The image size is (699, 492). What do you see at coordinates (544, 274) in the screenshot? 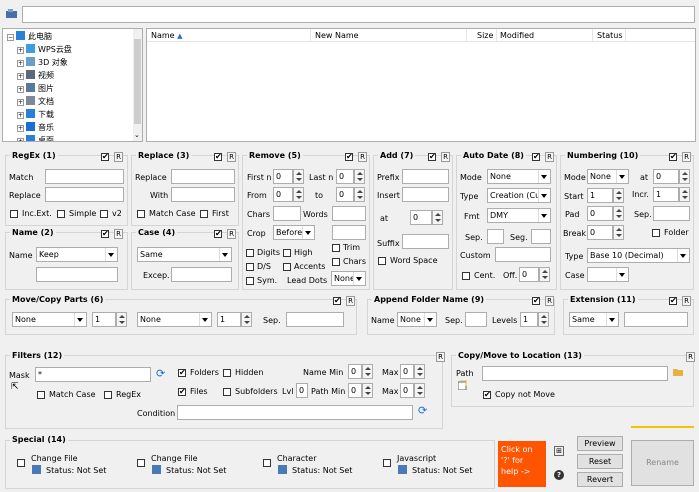
I see `autodate-off-spinner` at bounding box center [544, 274].